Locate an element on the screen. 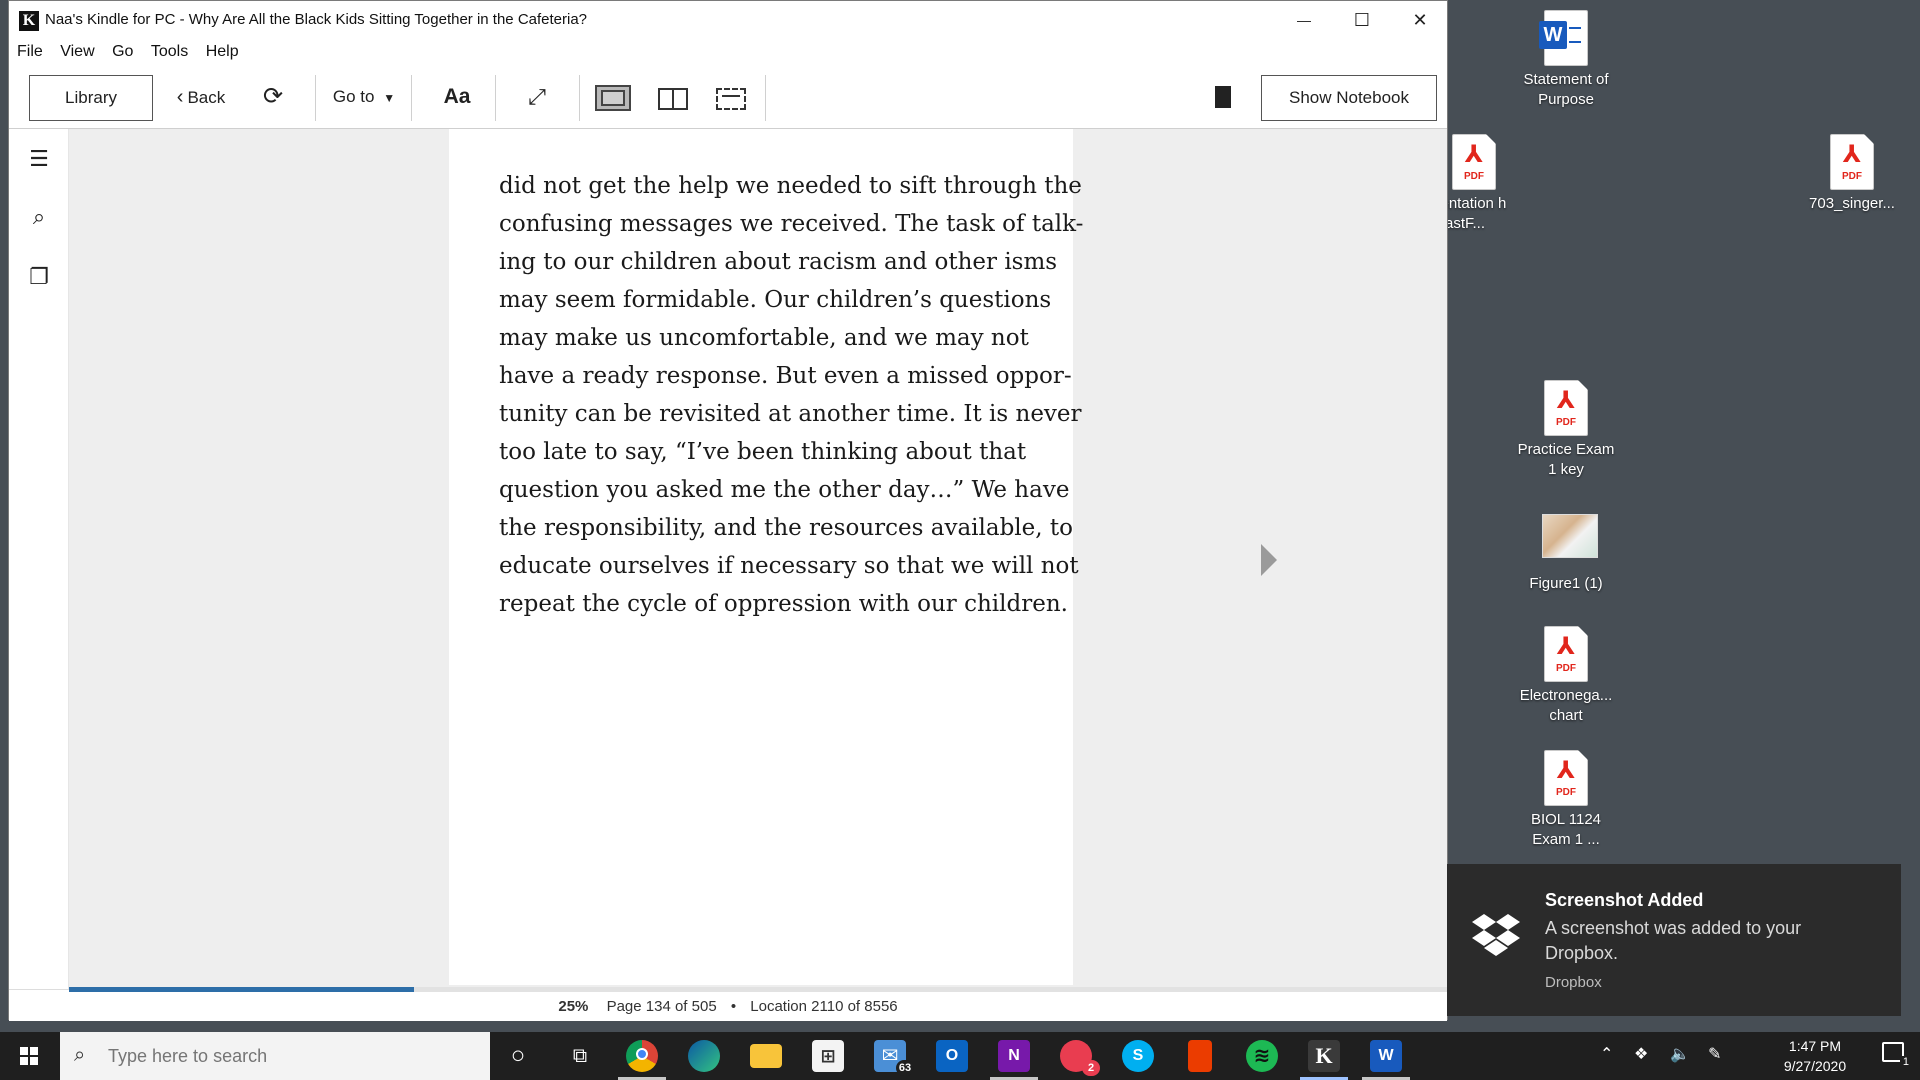 This screenshot has width=1920, height=1080. single-column-view-button is located at coordinates (613, 98).